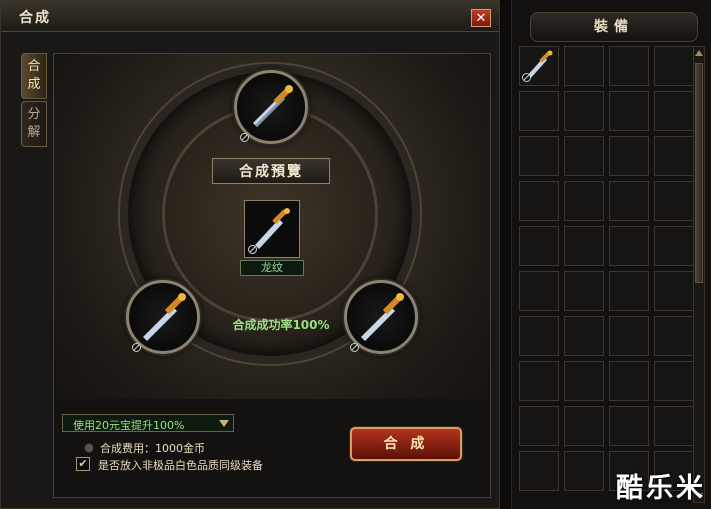  What do you see at coordinates (272, 268) in the screenshot?
I see `result-item-name: 龙纹` at bounding box center [272, 268].